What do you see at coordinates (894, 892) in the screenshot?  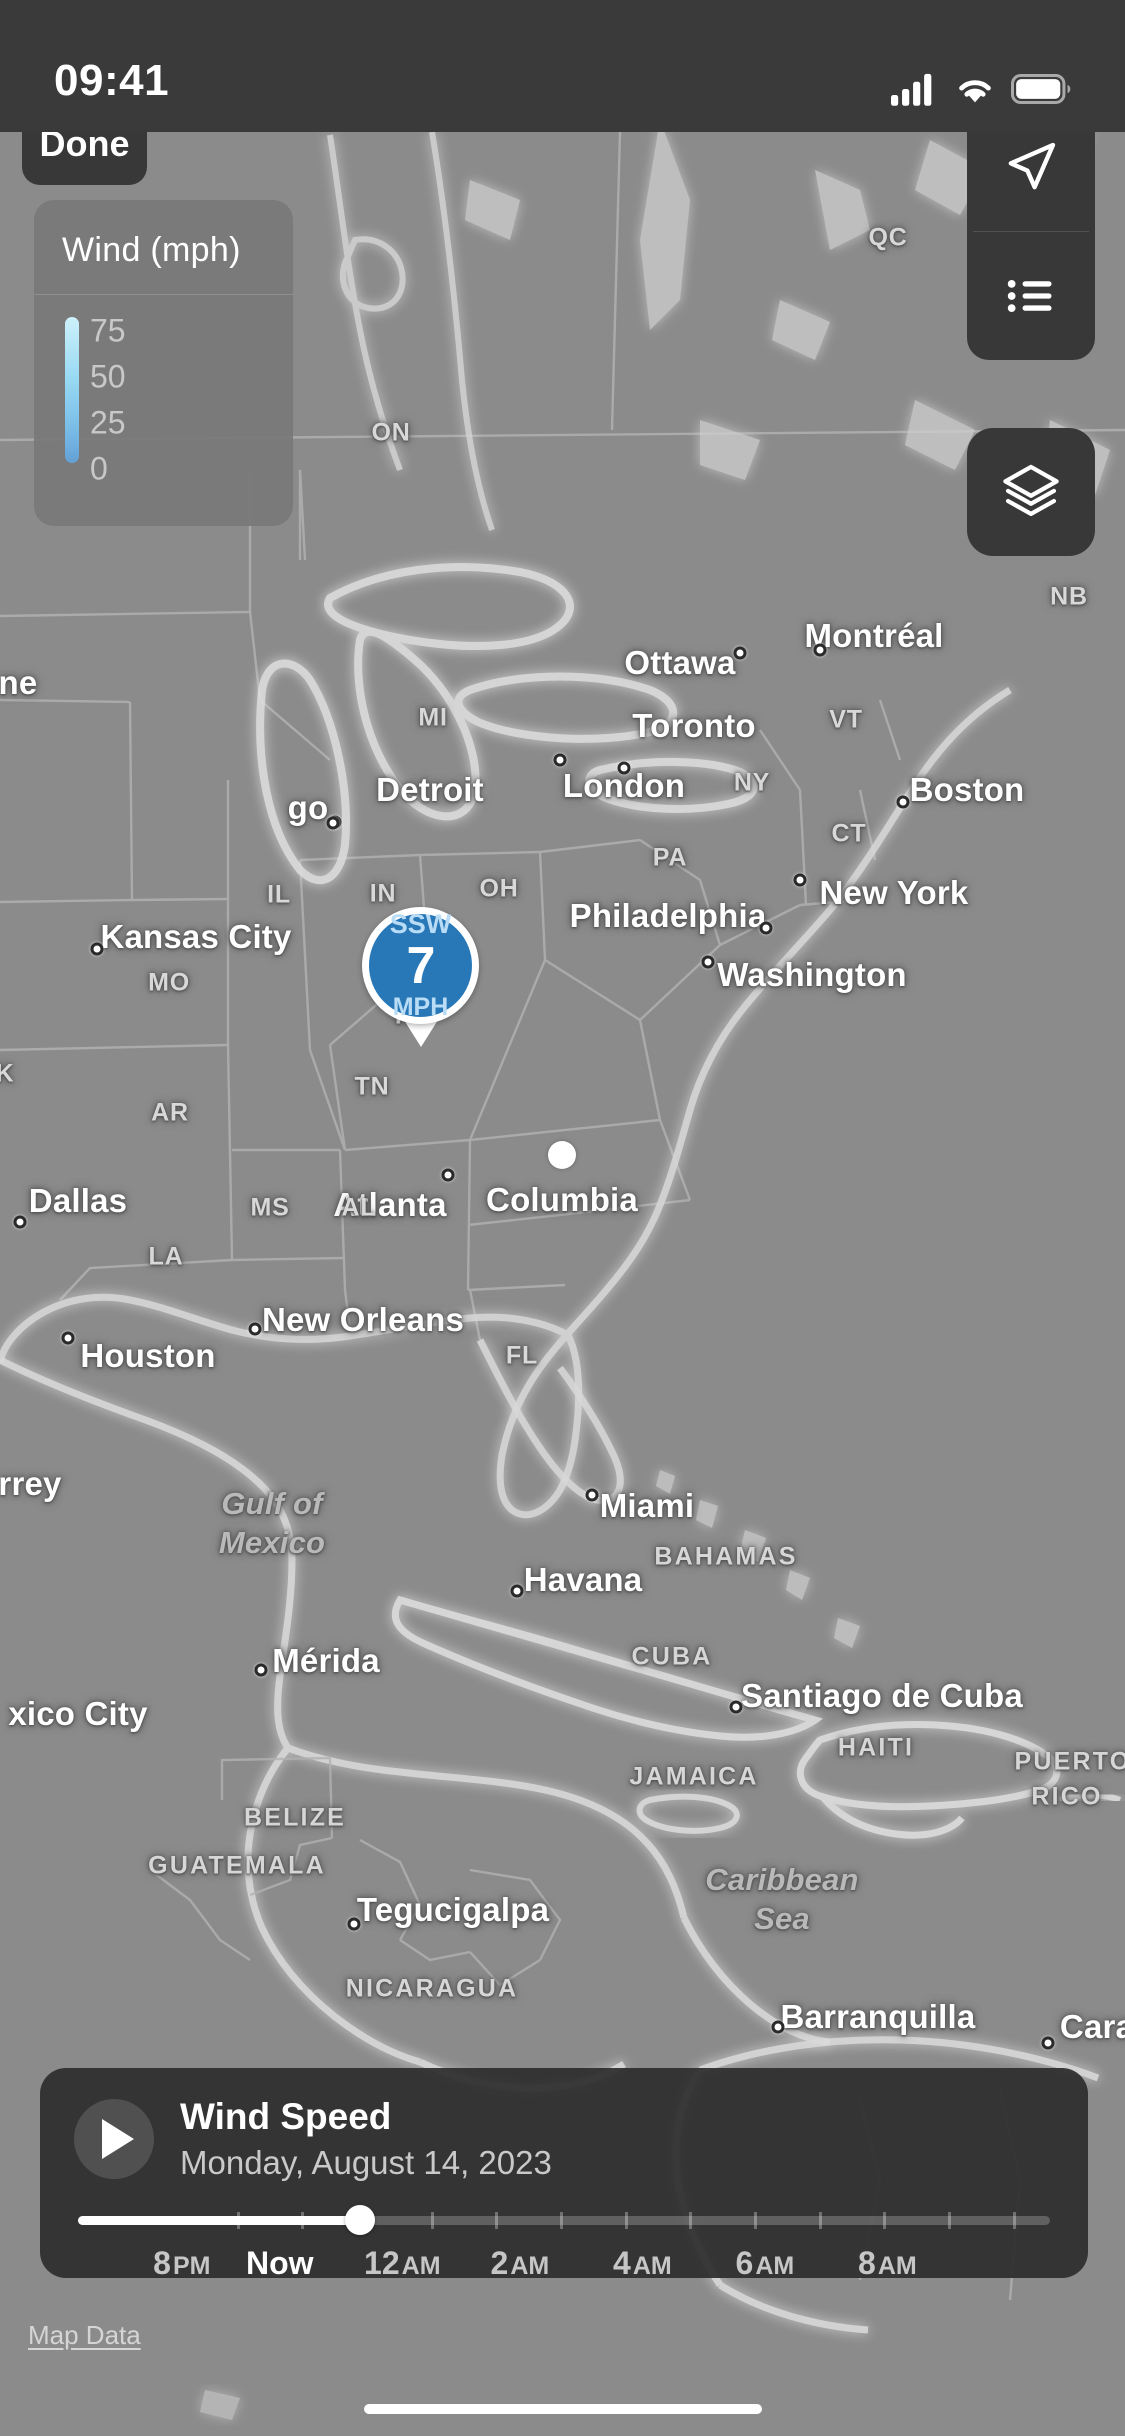 I see `map-city-label: New York` at bounding box center [894, 892].